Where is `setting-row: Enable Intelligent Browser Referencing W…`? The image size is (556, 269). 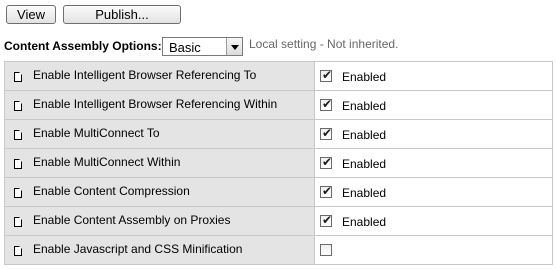 setting-row: Enable Intelligent Browser Referencing W… is located at coordinates (278, 105).